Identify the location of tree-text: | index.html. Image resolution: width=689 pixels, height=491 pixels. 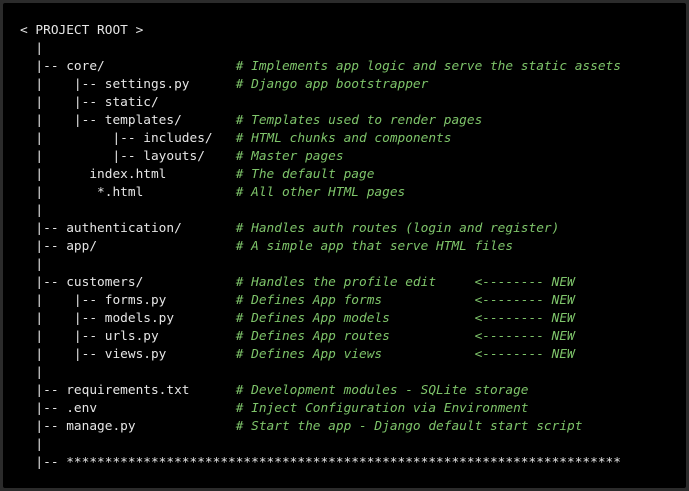
(128, 174).